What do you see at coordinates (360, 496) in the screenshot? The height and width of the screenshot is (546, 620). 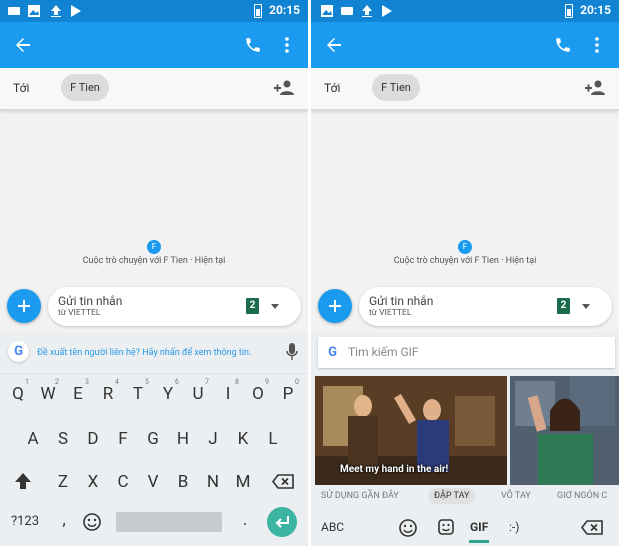 I see `category-recent: SỬ DỤNG GẦN ĐÂY` at bounding box center [360, 496].